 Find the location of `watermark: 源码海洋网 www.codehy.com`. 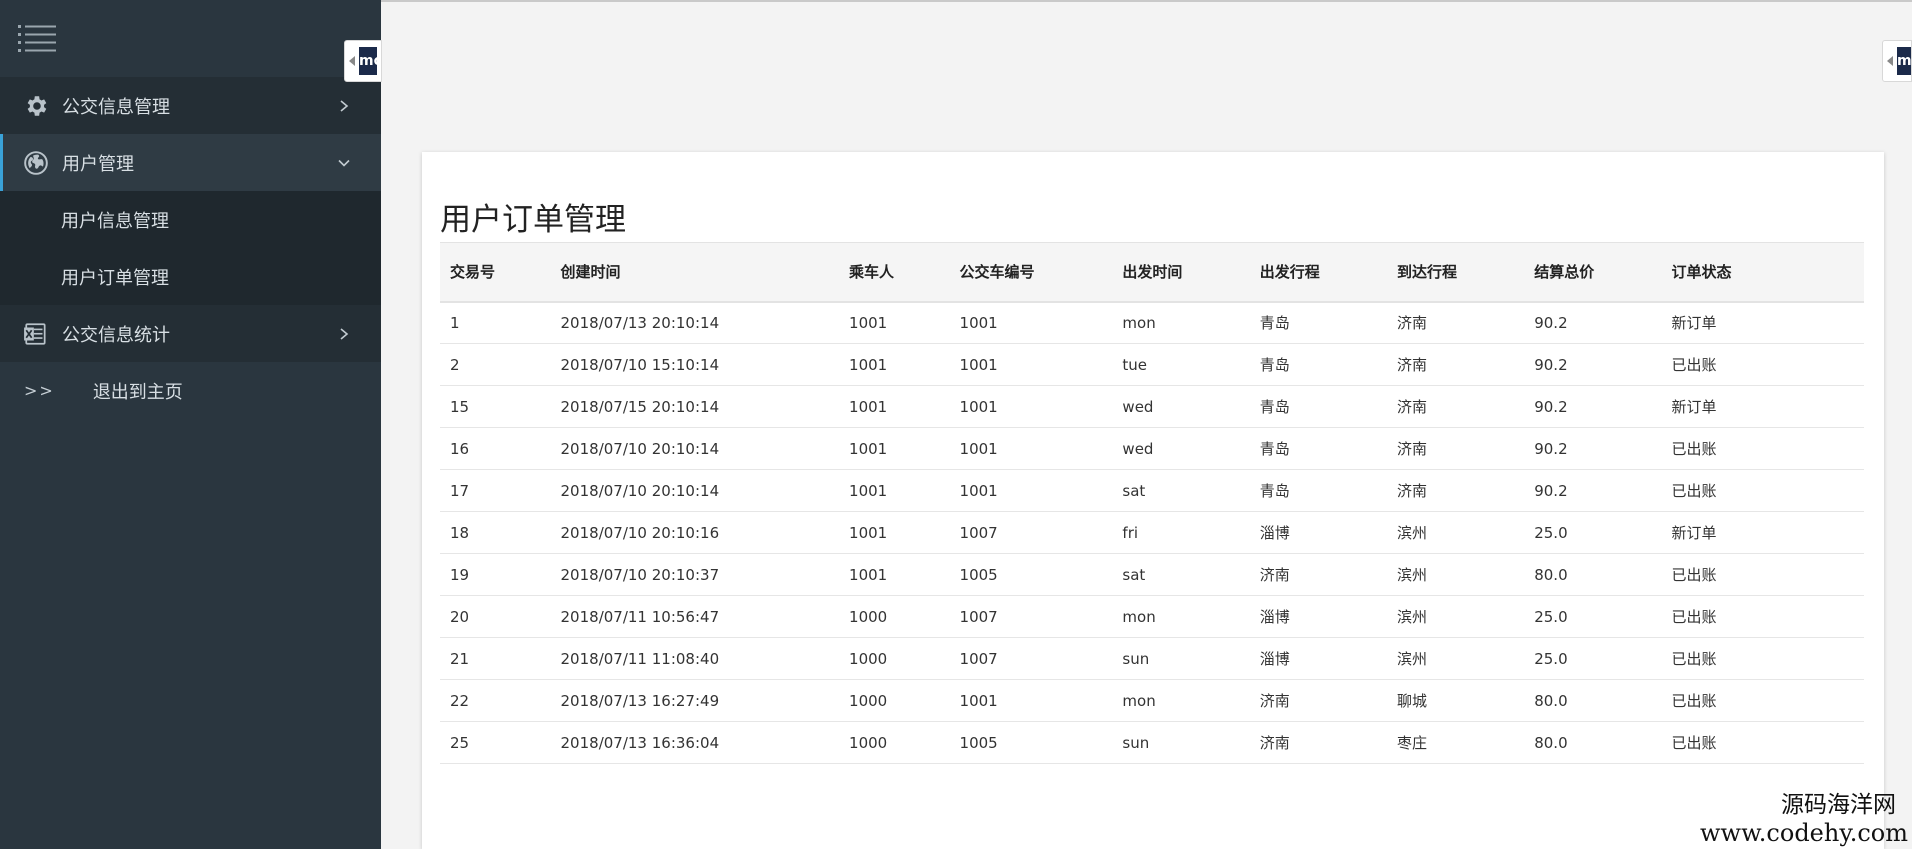

watermark: 源码海洋网 www.codehy.com is located at coordinates (1804, 819).